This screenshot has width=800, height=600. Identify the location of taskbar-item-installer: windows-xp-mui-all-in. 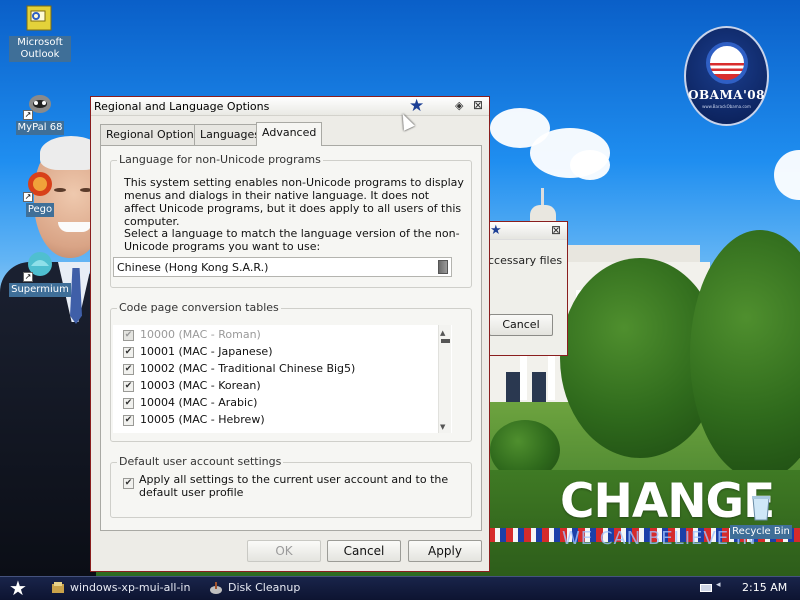
(121, 588).